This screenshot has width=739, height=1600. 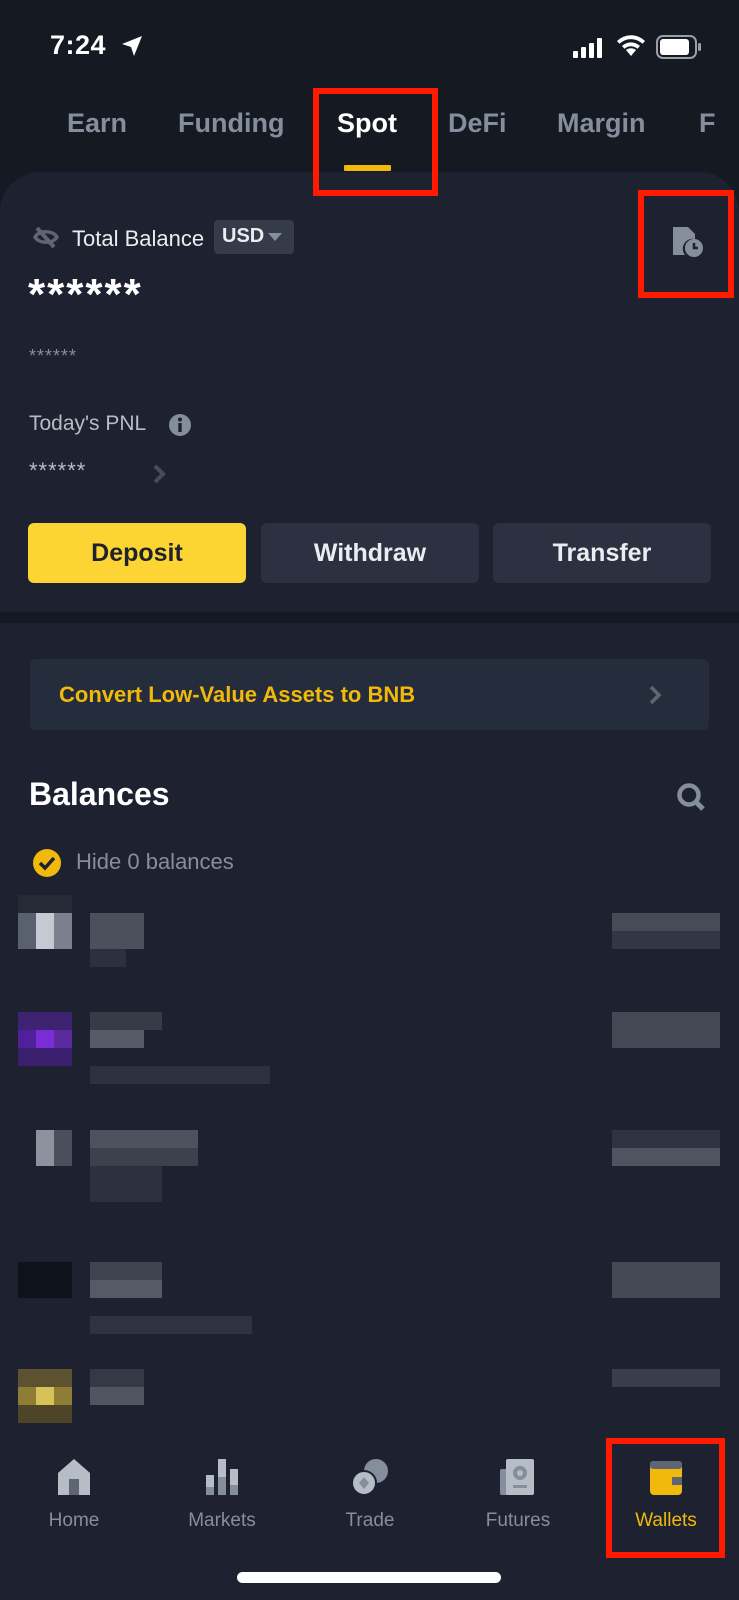 What do you see at coordinates (370, 1520) in the screenshot?
I see `nav-label: Trade` at bounding box center [370, 1520].